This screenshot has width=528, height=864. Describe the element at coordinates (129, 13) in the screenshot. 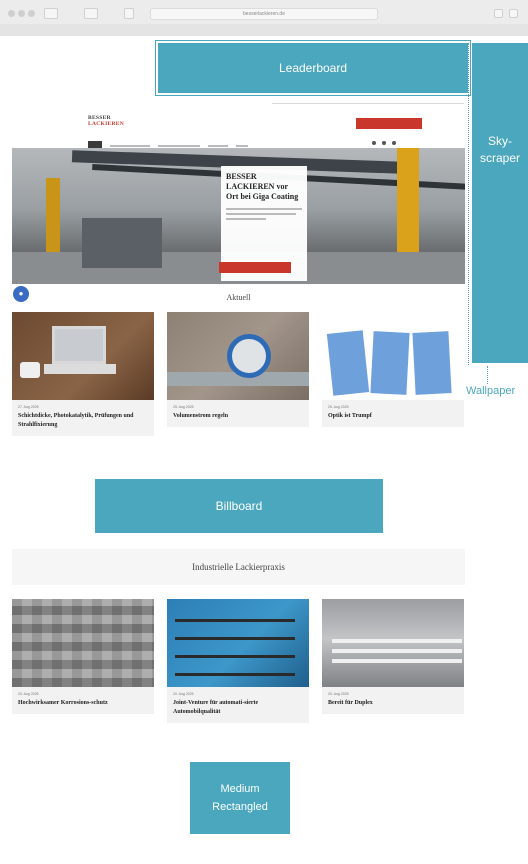

I see `reload-icon` at that location.